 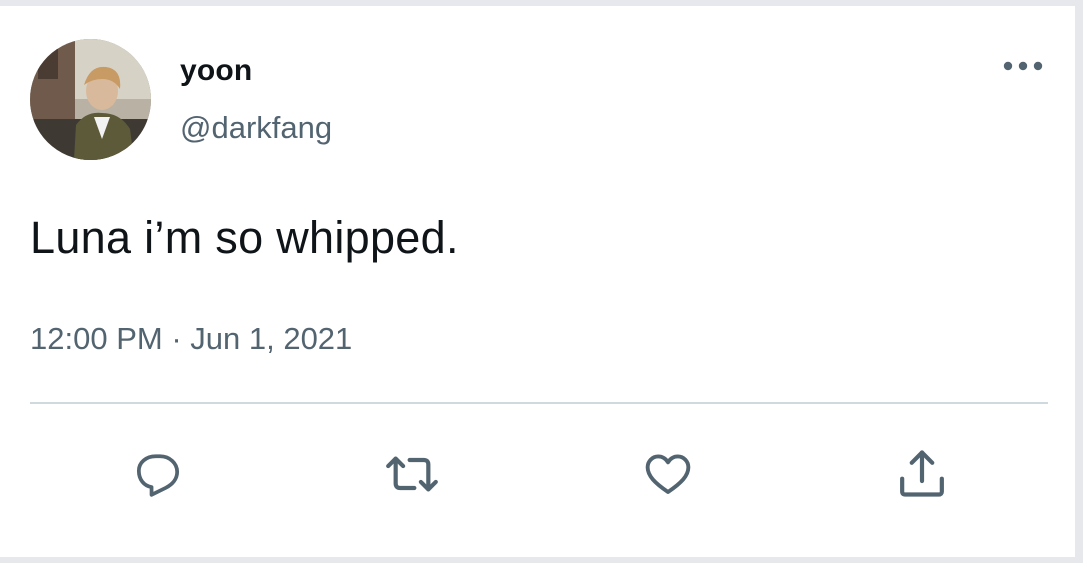 What do you see at coordinates (216, 71) in the screenshot?
I see `display-name: yoon` at bounding box center [216, 71].